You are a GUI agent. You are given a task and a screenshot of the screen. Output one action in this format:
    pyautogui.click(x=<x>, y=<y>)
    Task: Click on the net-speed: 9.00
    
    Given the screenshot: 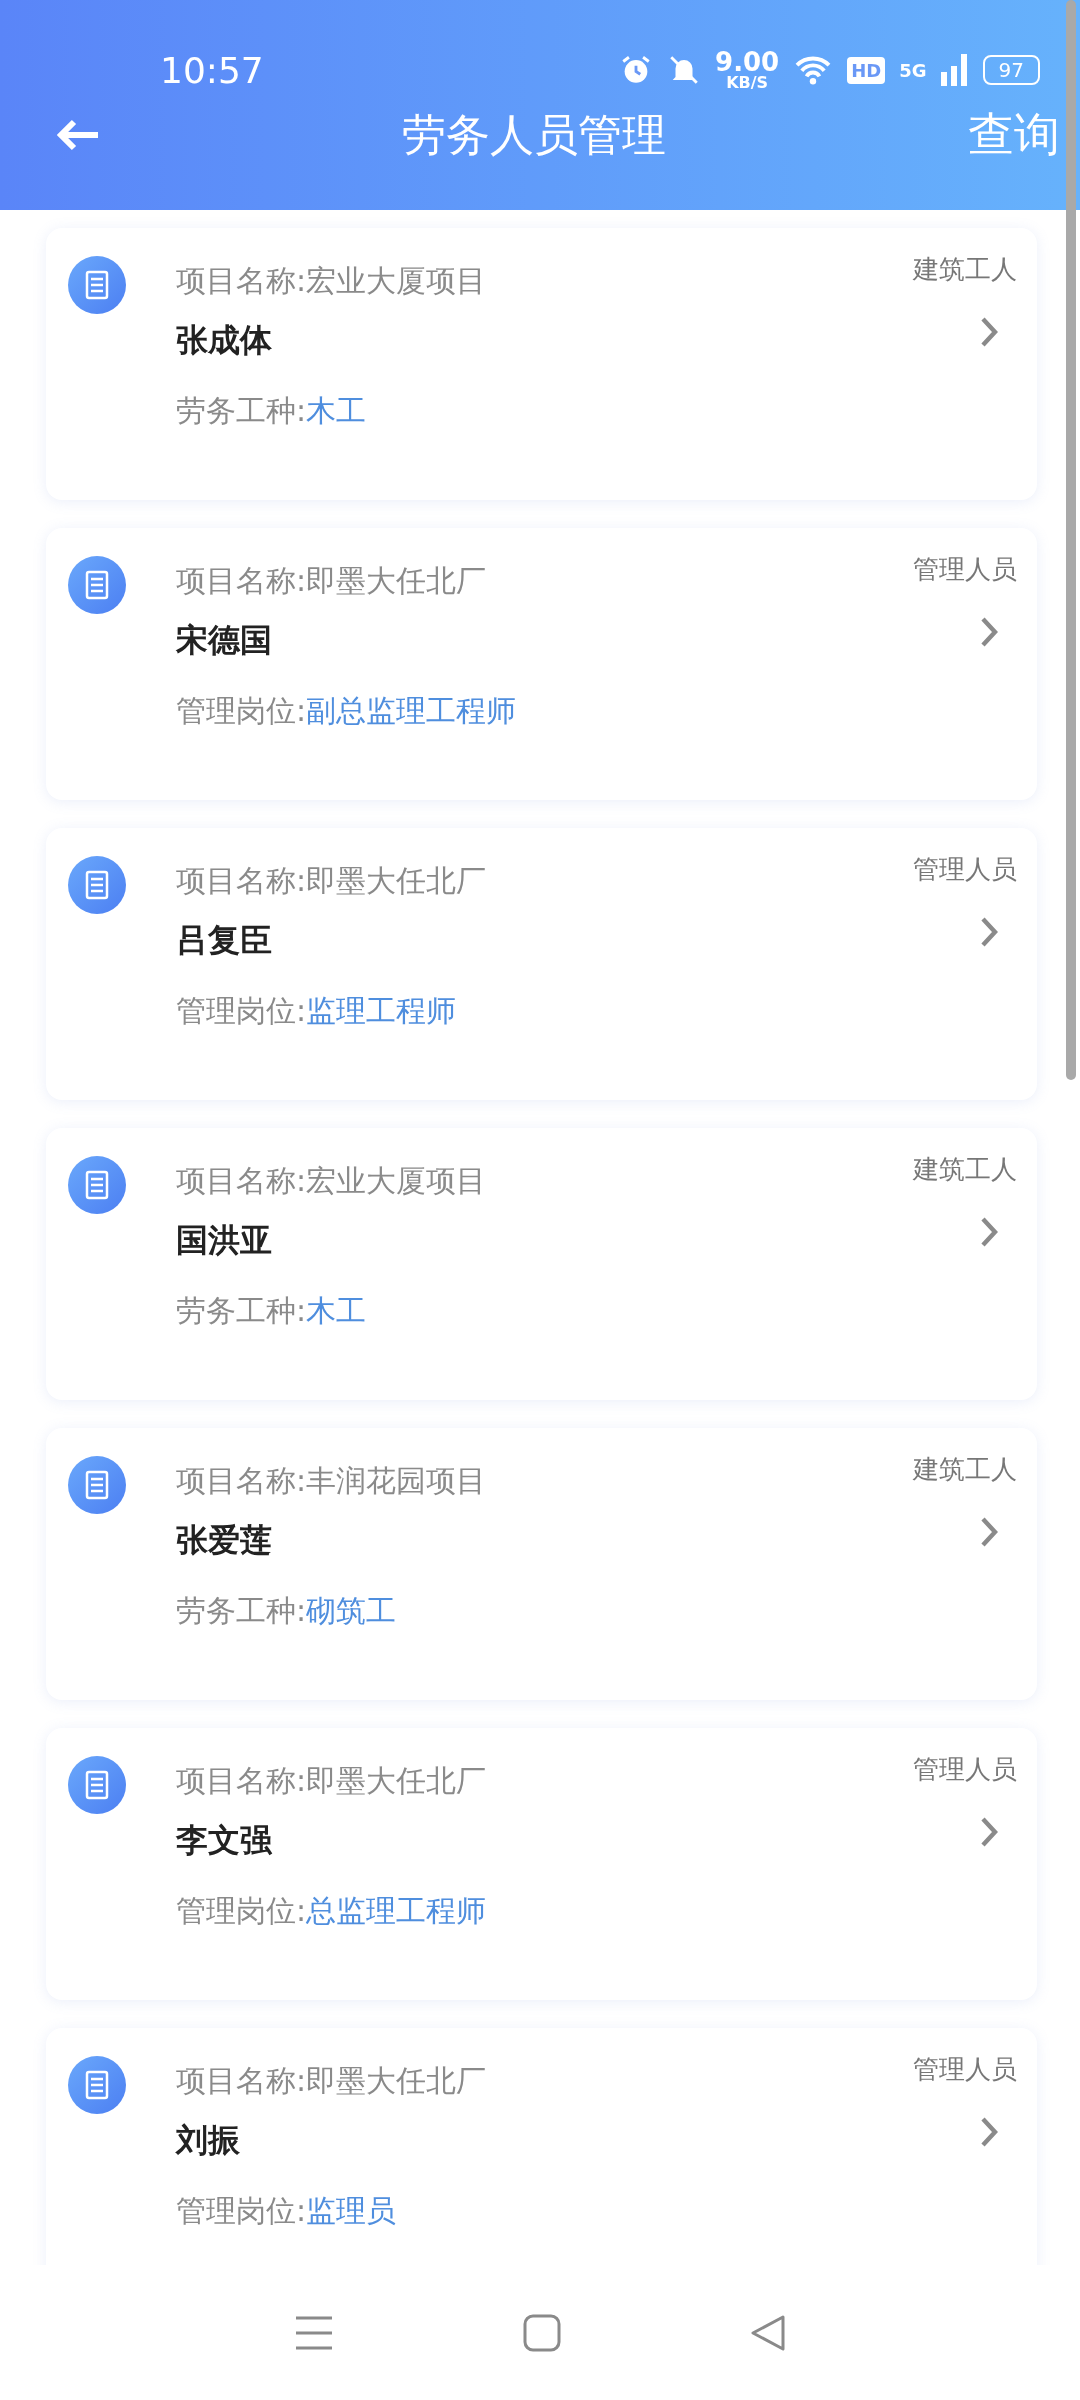 What is the action you would take?
    pyautogui.click(x=747, y=62)
    